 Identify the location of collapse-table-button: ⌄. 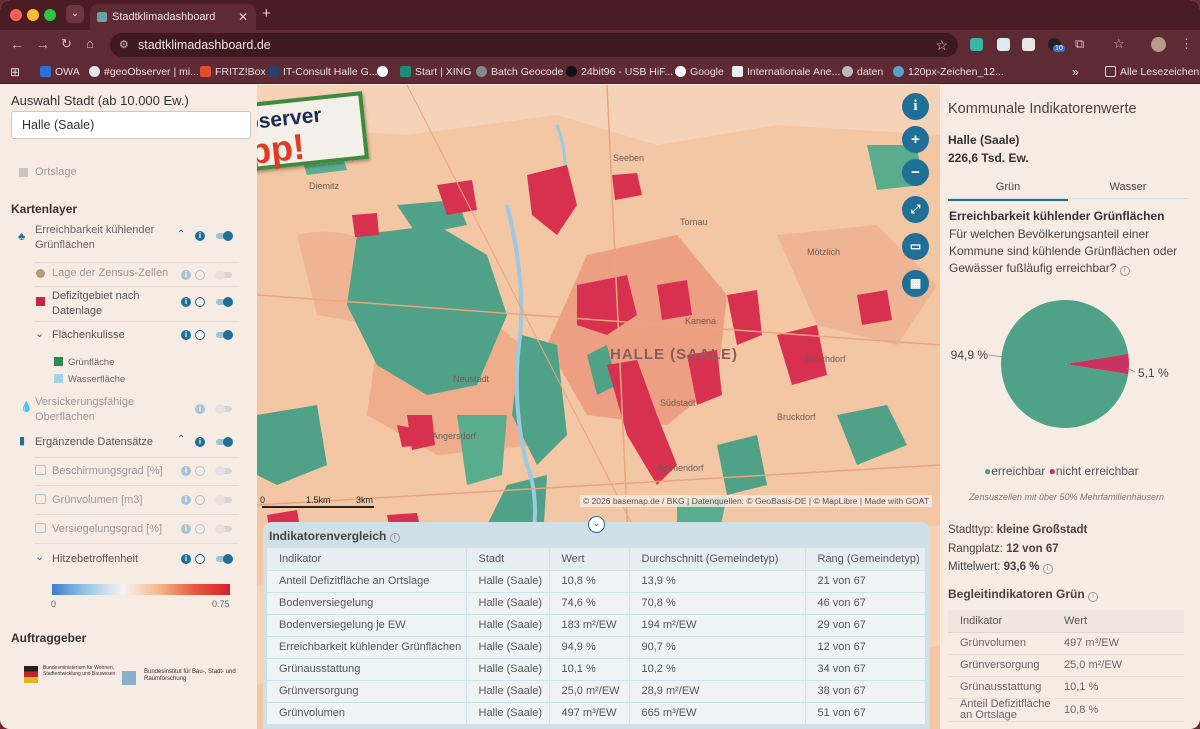
(596, 524).